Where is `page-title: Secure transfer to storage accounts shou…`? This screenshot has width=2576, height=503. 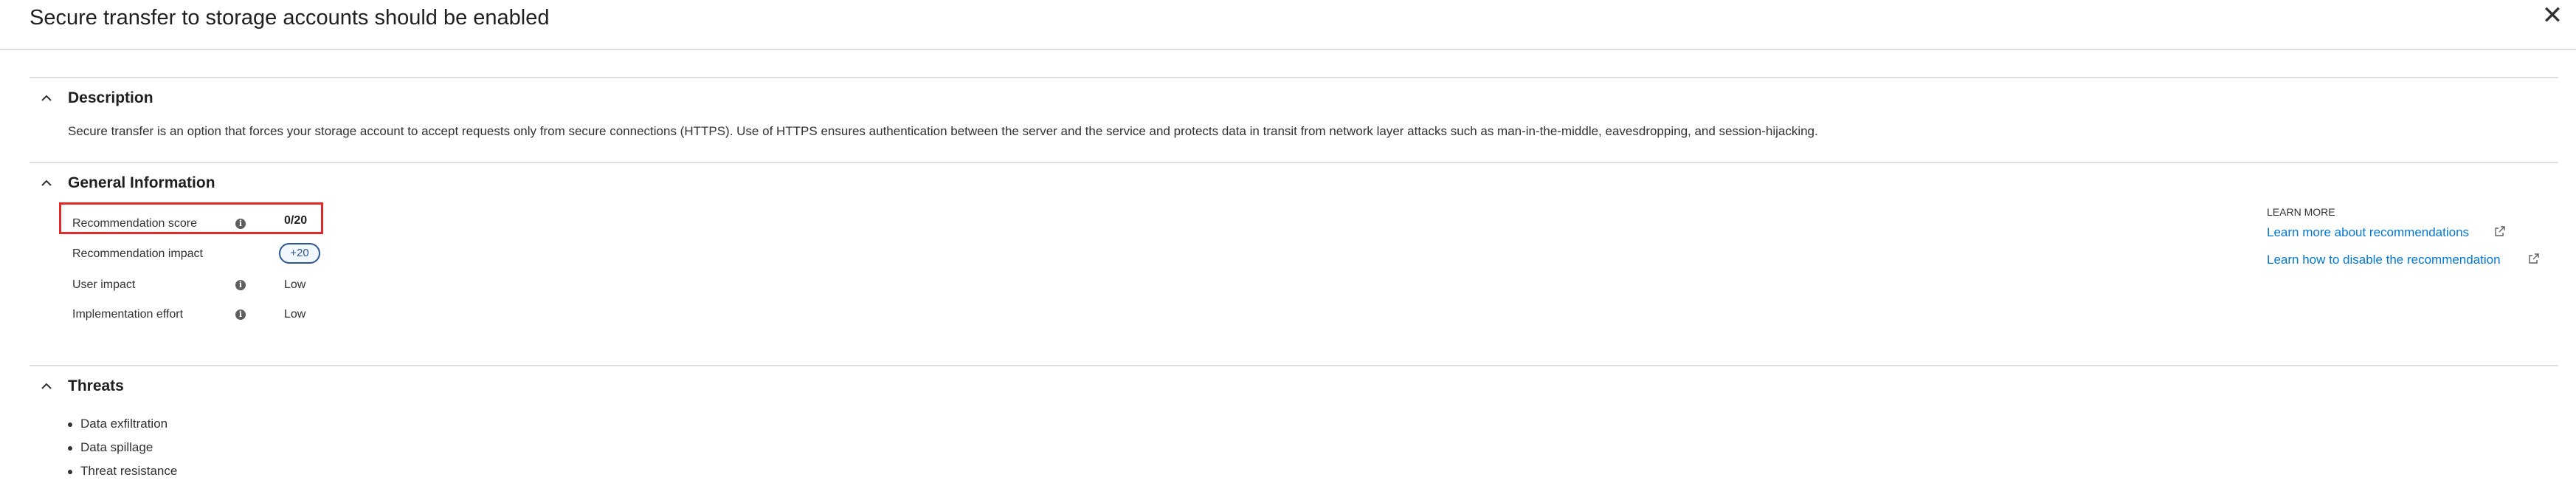
page-title: Secure transfer to storage accounts shou… is located at coordinates (290, 18).